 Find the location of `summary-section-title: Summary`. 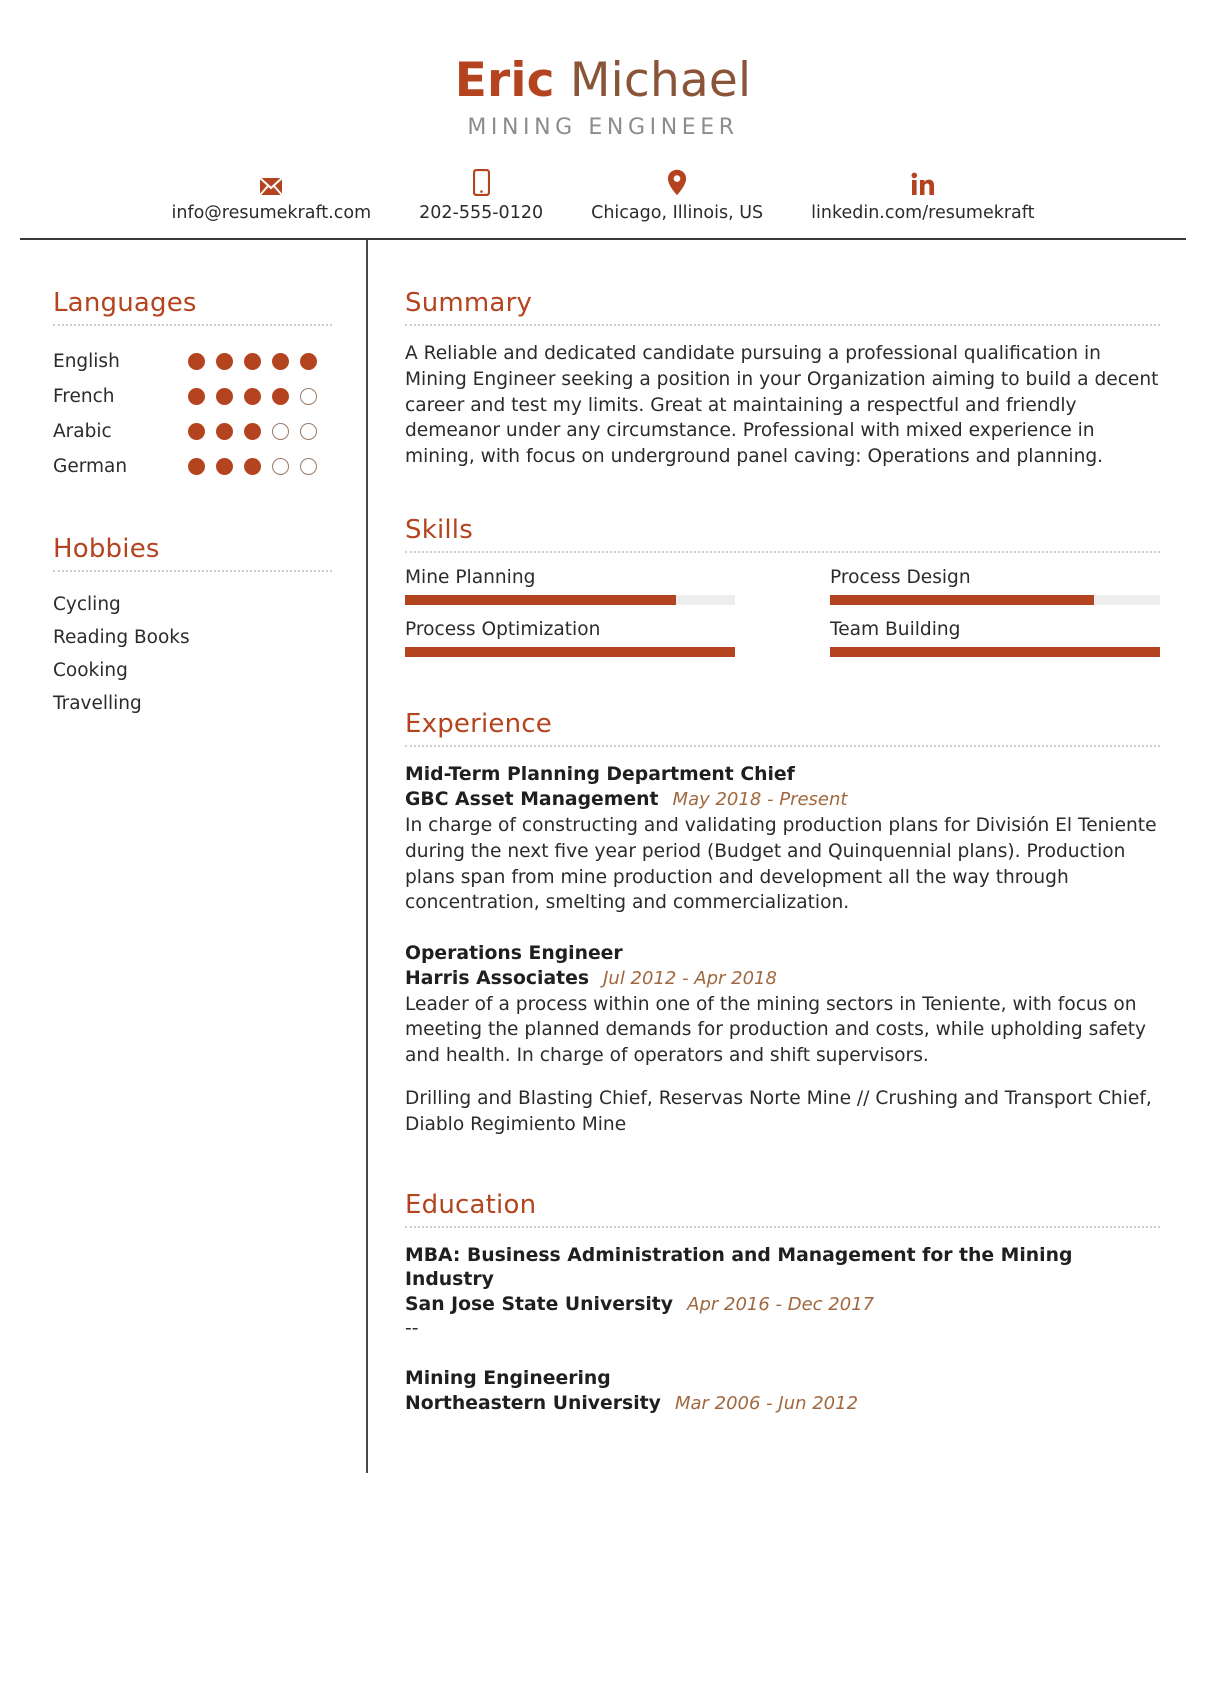

summary-section-title: Summary is located at coordinates (469, 303).